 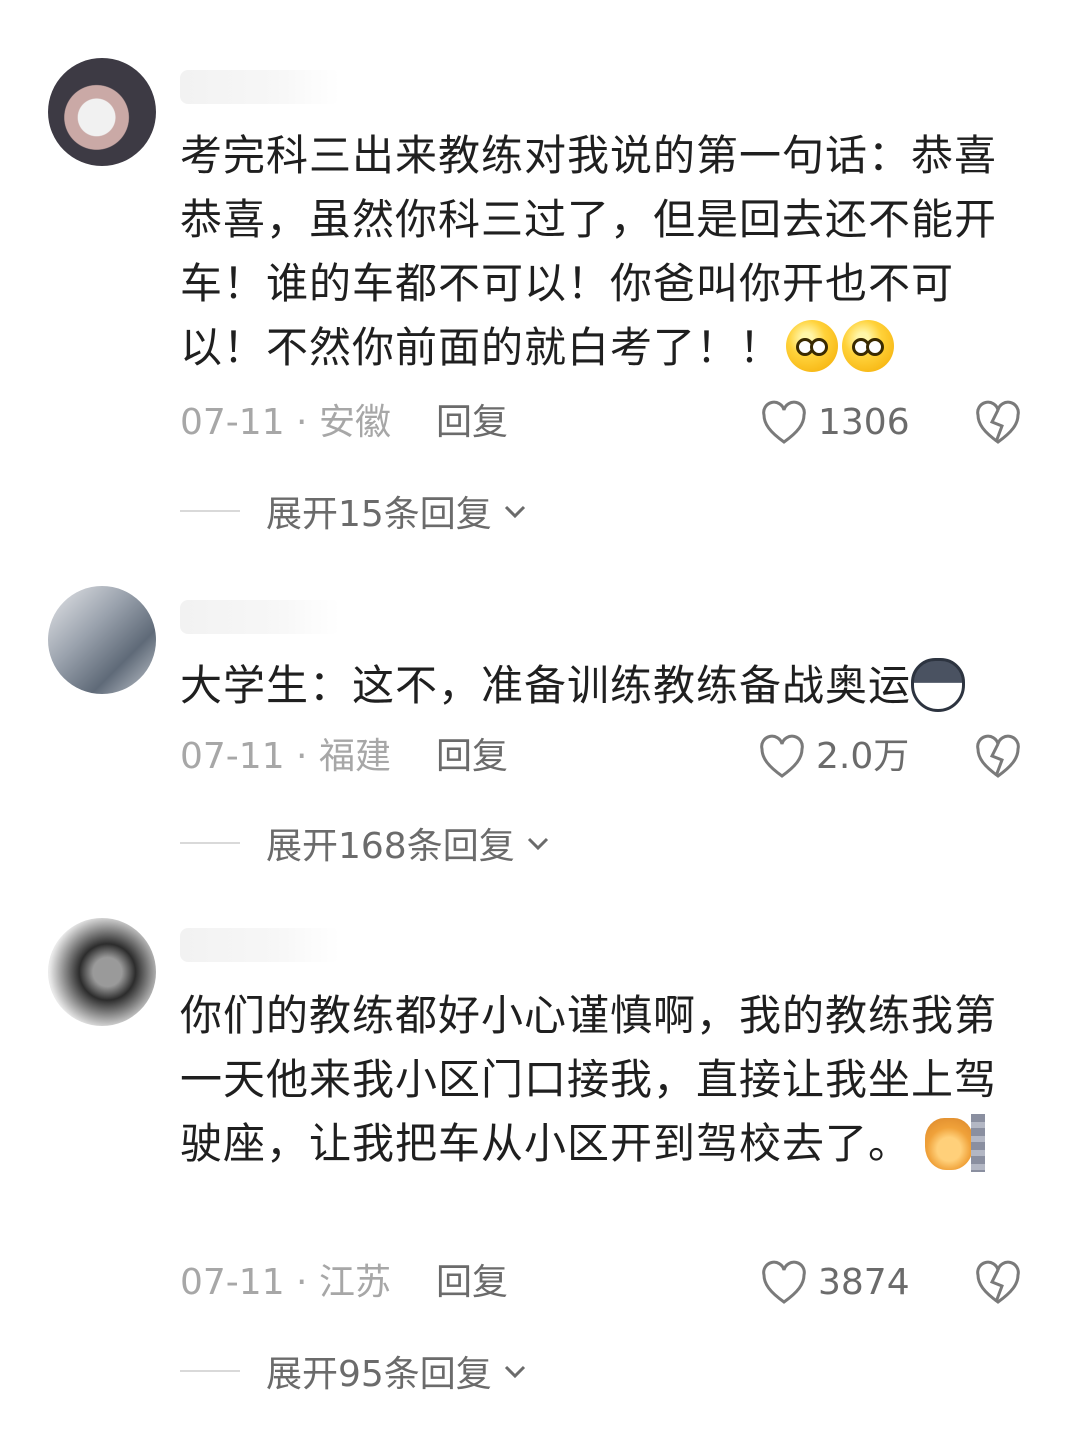 I want to click on like-button: 3874, so click(x=835, y=1283).